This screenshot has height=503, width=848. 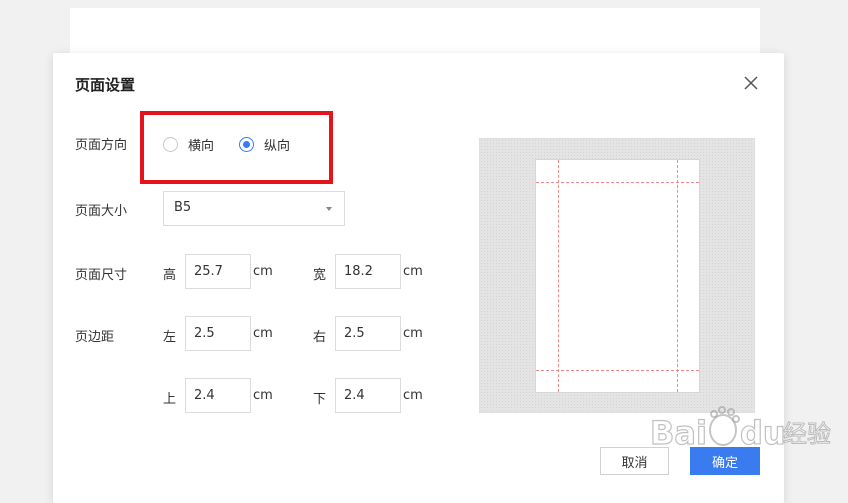 What do you see at coordinates (101, 211) in the screenshot?
I see `page-size-label: 页面大小` at bounding box center [101, 211].